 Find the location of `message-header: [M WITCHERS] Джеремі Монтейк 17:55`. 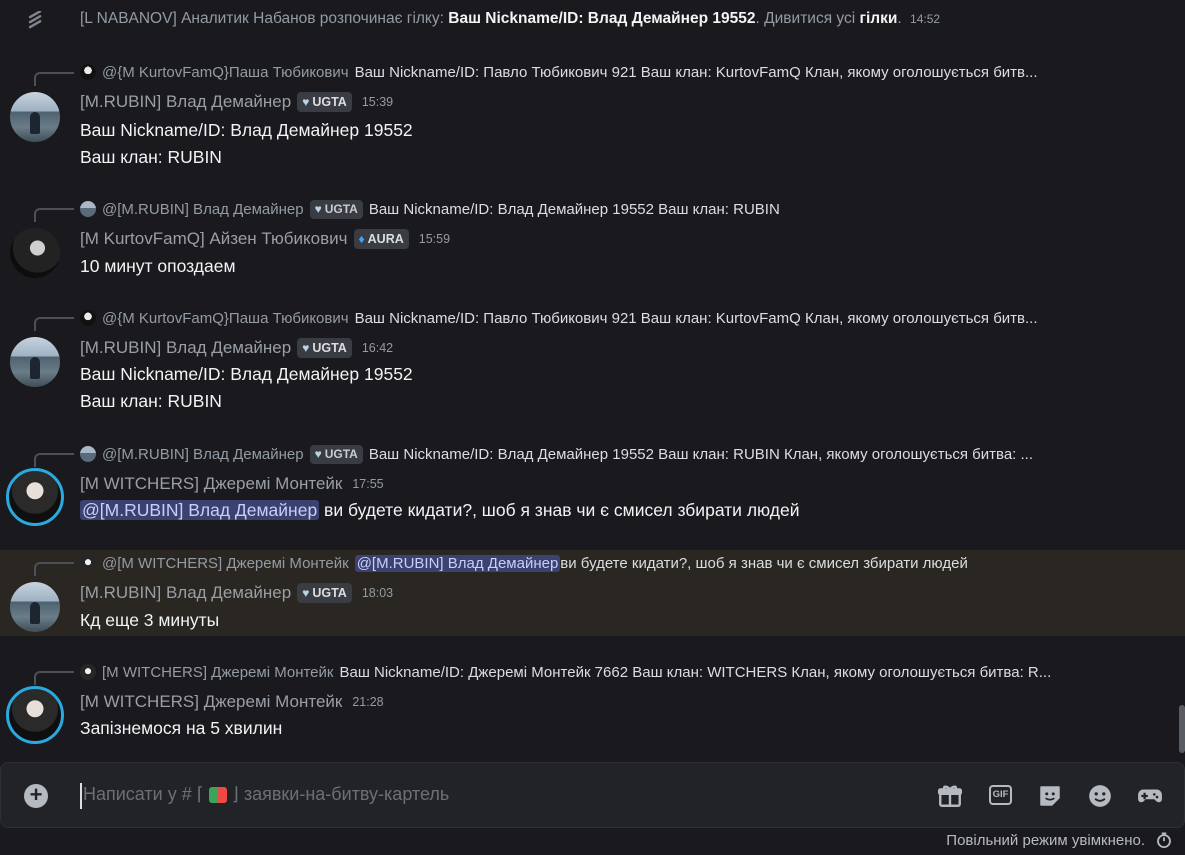

message-header: [M WITCHERS] Джеремі Монтейк 17:55 is located at coordinates (232, 484).